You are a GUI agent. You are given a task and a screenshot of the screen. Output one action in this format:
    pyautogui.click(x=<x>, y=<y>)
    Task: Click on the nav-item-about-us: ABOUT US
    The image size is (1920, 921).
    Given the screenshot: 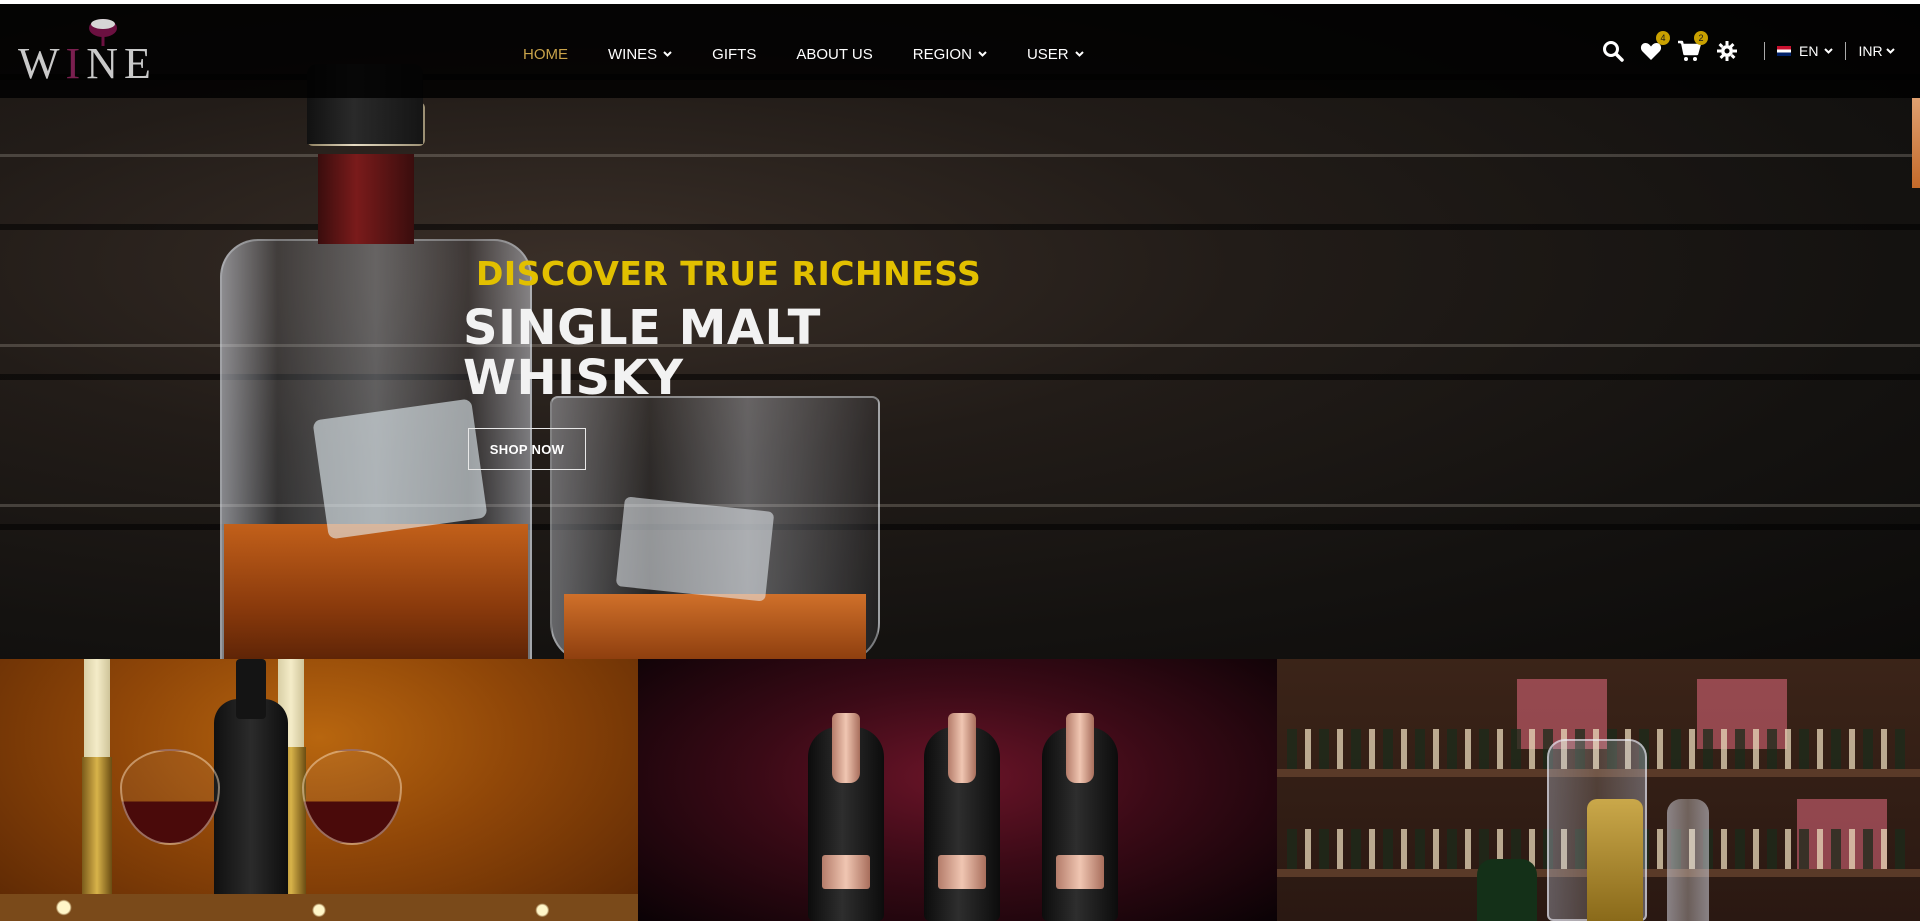 What is the action you would take?
    pyautogui.click(x=834, y=54)
    